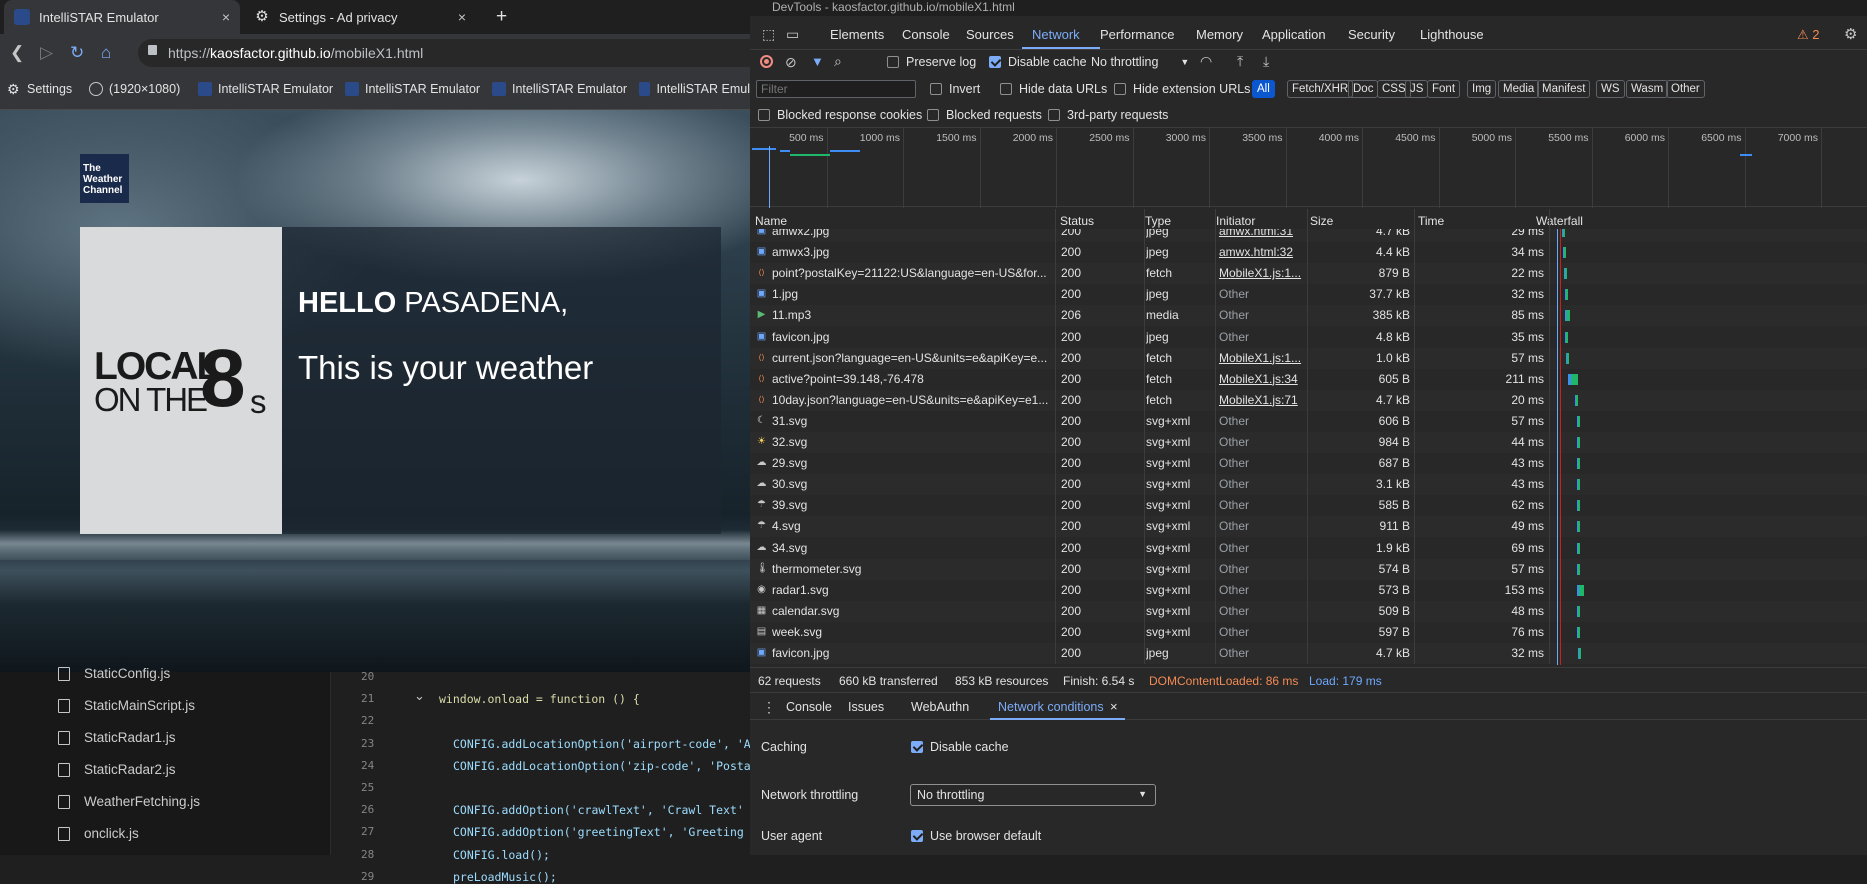  What do you see at coordinates (1114, 706) in the screenshot?
I see `close-icon: ×` at bounding box center [1114, 706].